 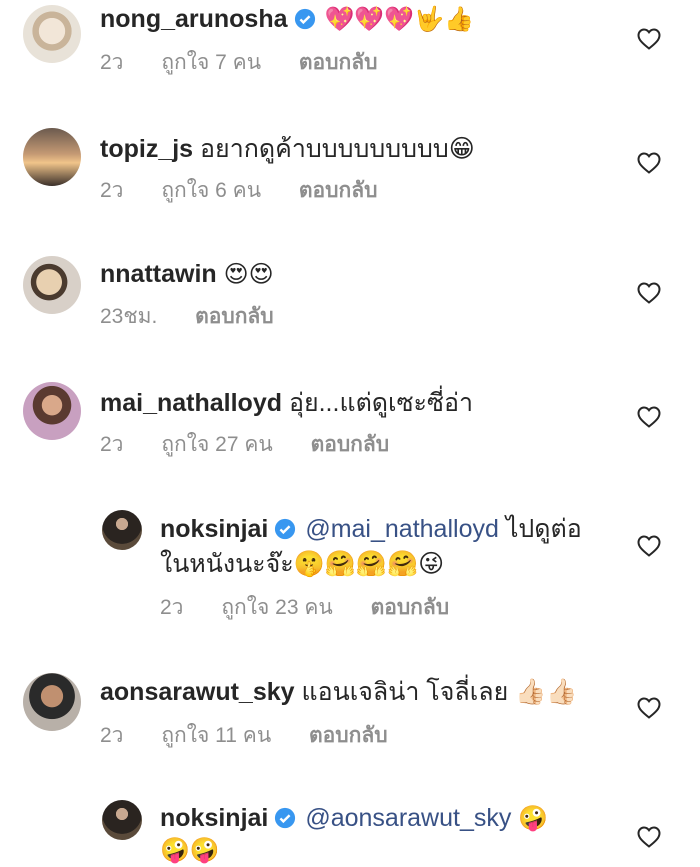 What do you see at coordinates (248, 274) in the screenshot?
I see `comment-text: 😍😍` at bounding box center [248, 274].